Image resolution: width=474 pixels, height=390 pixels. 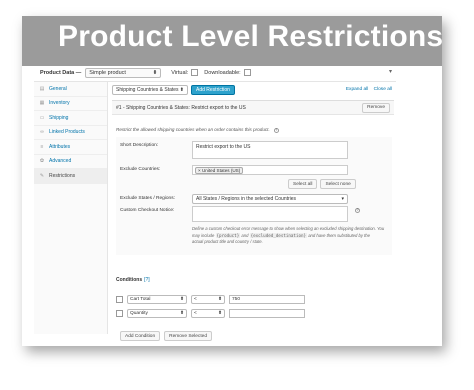 I want to click on select-none-button: Select none, so click(x=338, y=184).